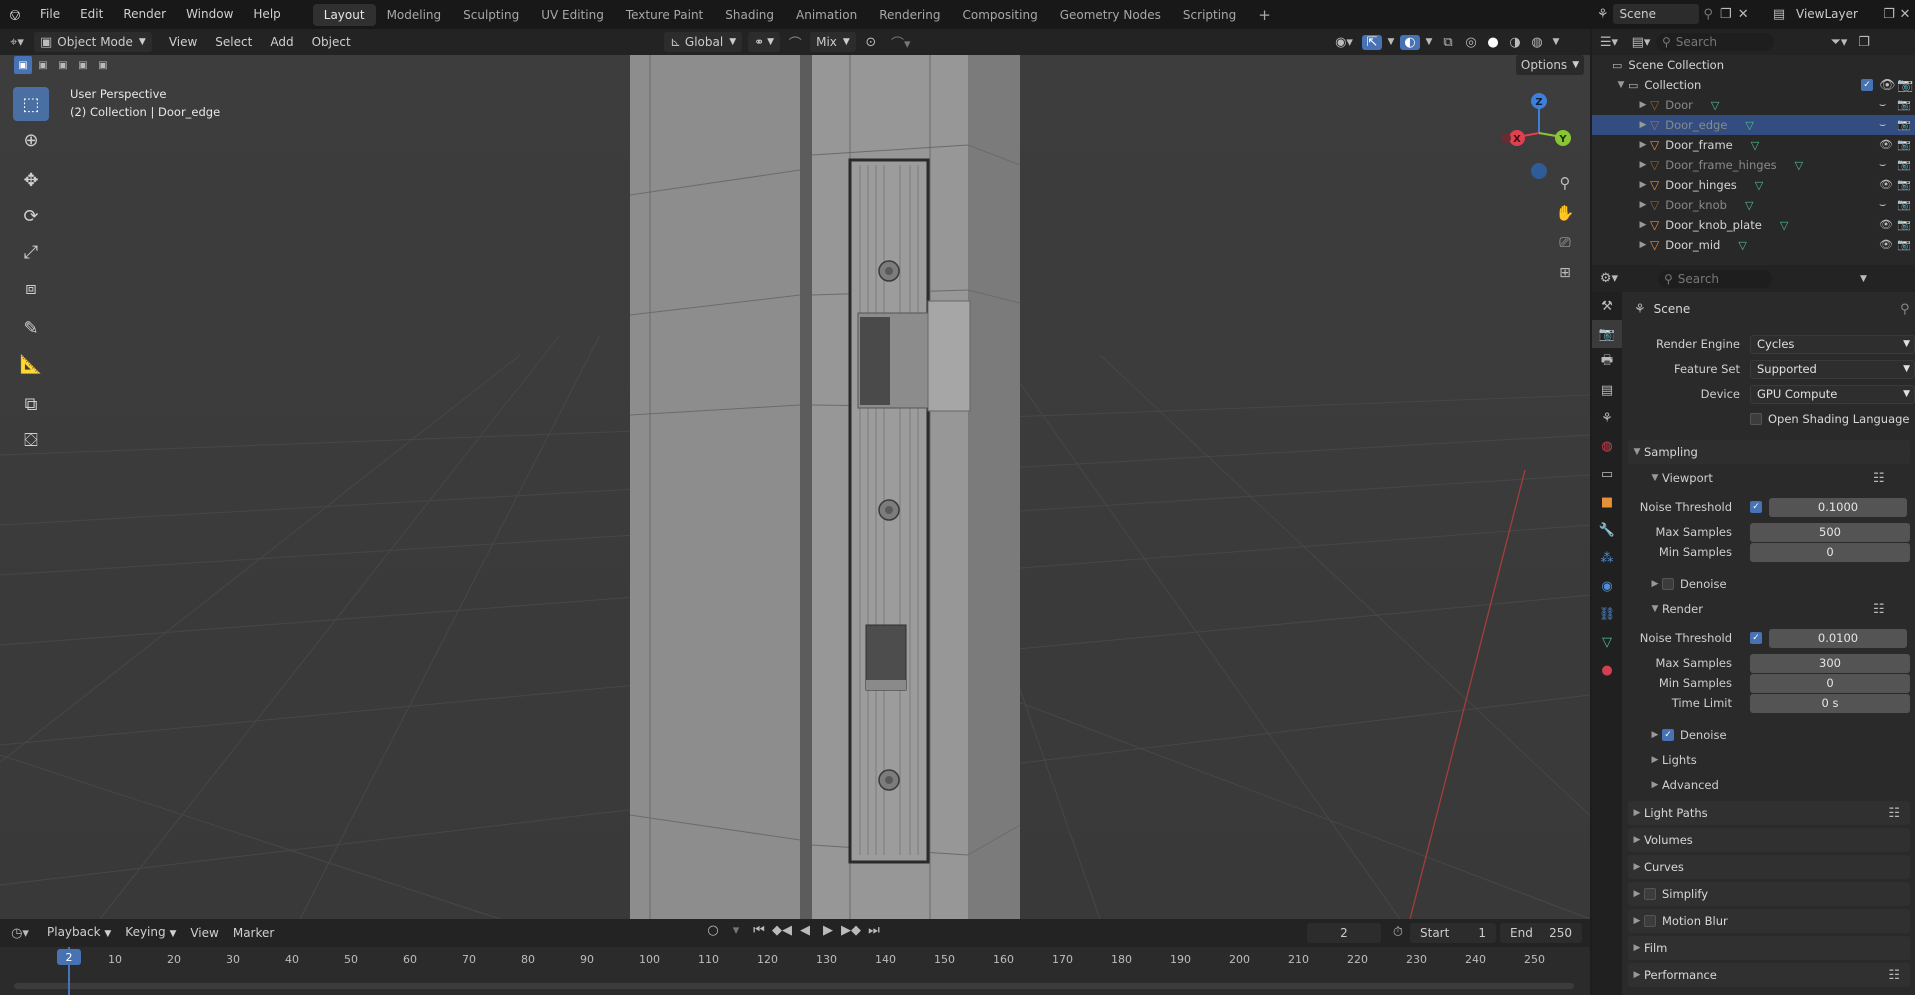  Describe the element at coordinates (31, 440) in the screenshot. I see `add-object-tool-icon: ⛋` at that location.